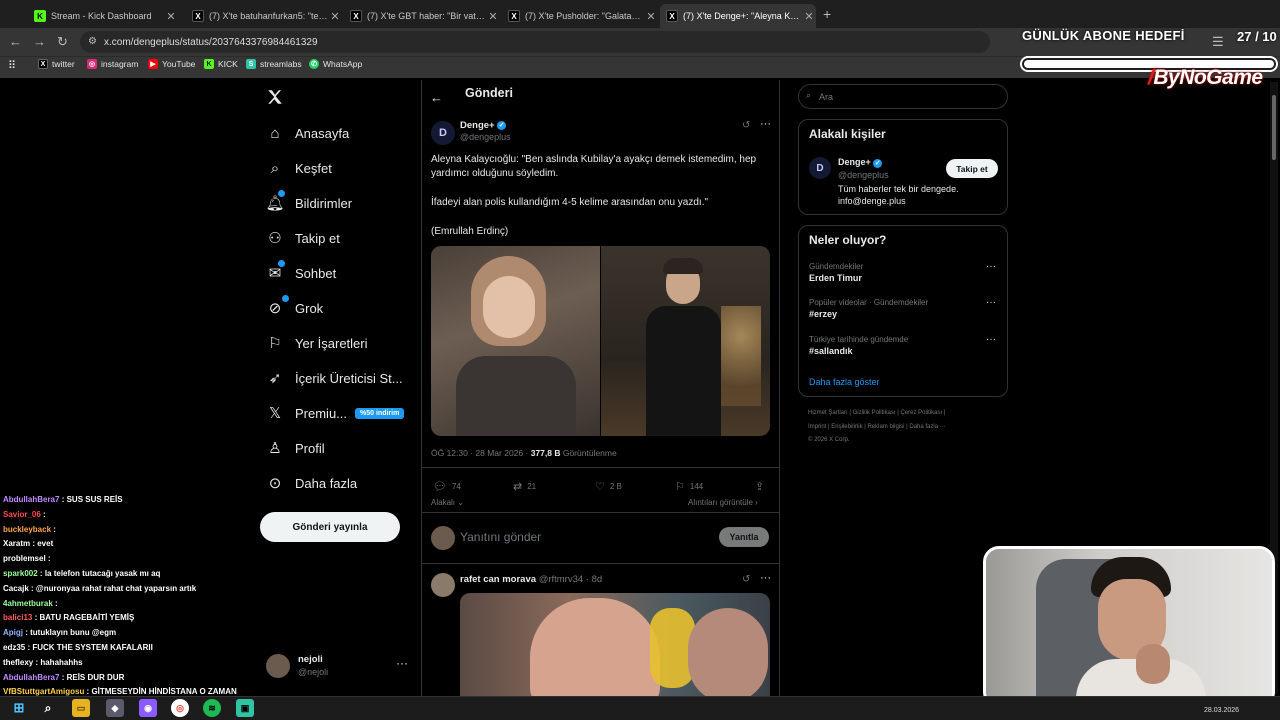  What do you see at coordinates (835, 278) in the screenshot?
I see `trend-name: Erden Timur` at bounding box center [835, 278].